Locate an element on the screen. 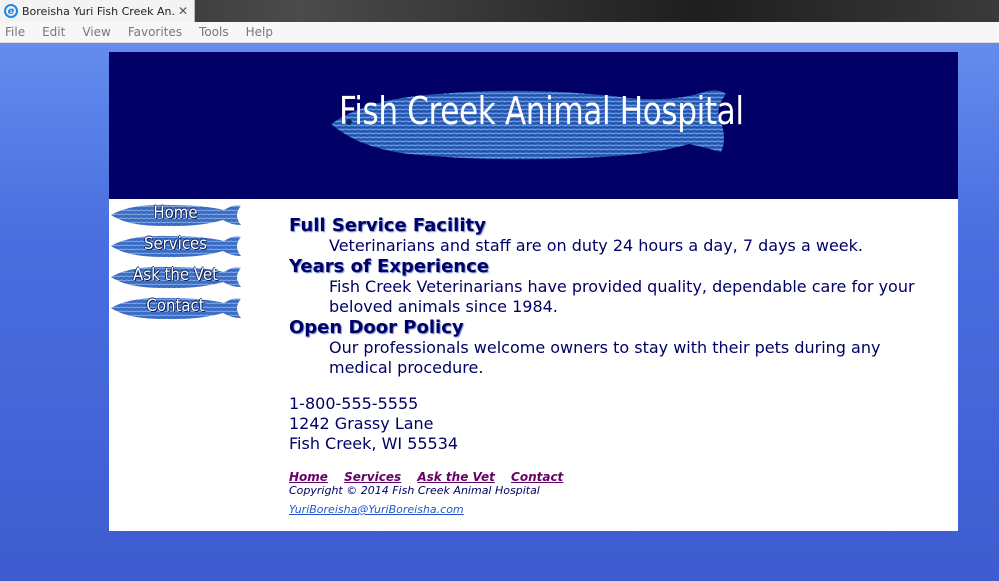  tab-close-icon: ✕ is located at coordinates (183, 11).